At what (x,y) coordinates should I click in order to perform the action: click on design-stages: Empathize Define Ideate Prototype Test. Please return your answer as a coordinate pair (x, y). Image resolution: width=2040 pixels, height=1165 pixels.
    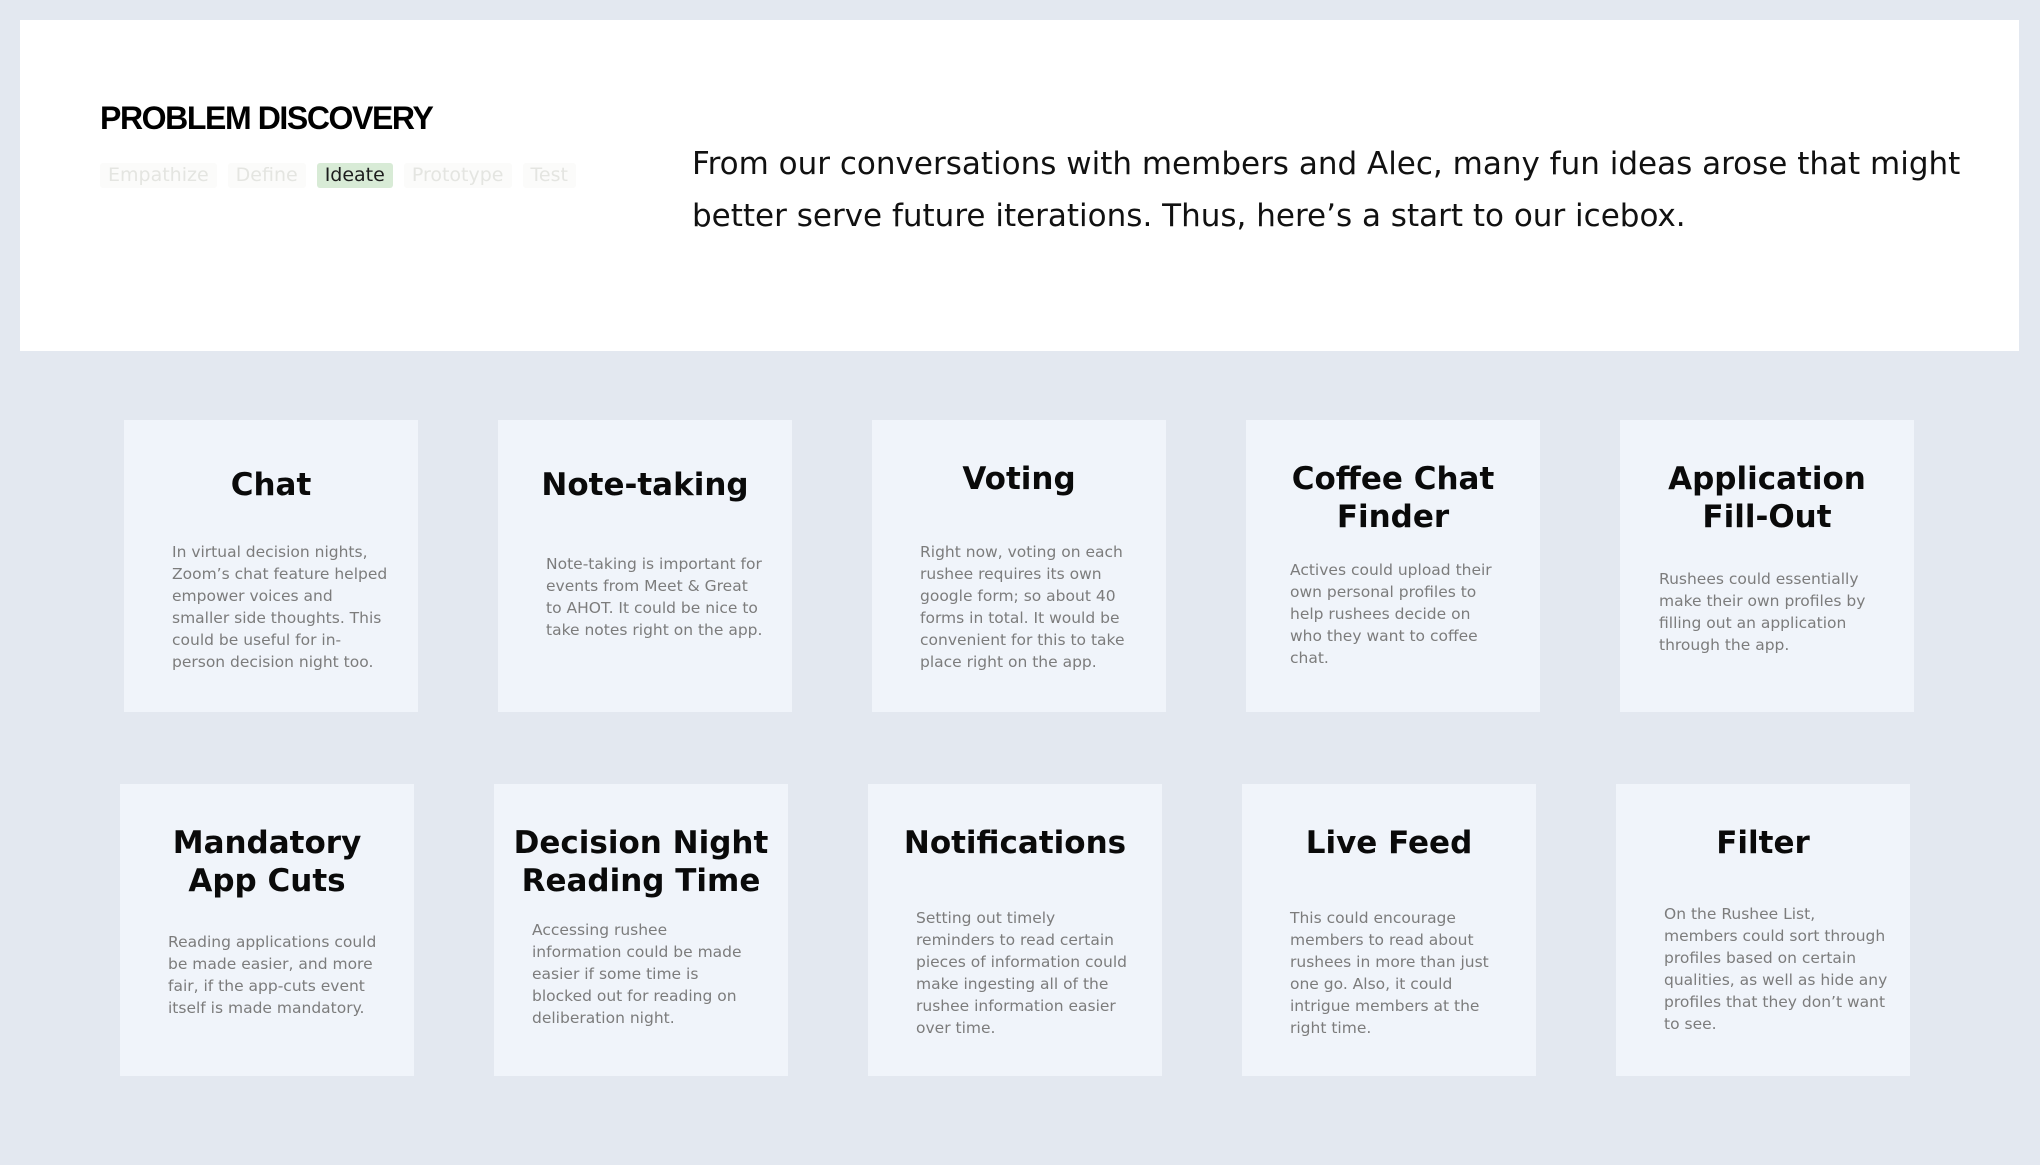
    Looking at the image, I should click on (343, 175).